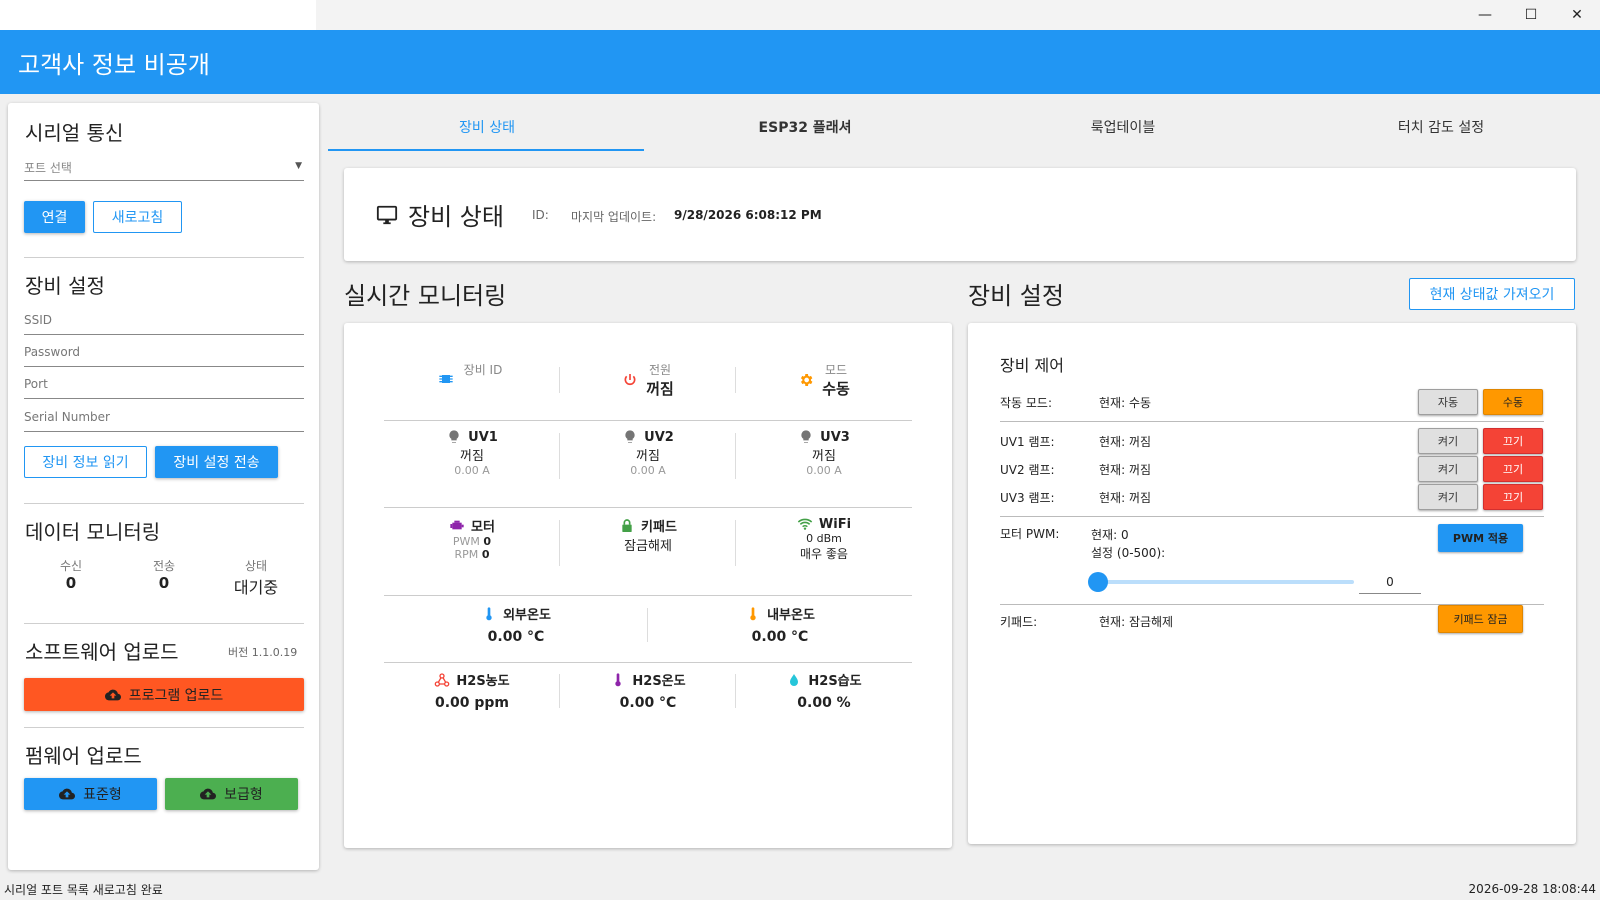 The height and width of the screenshot is (900, 1600). What do you see at coordinates (516, 624) in the screenshot?
I see `outer-temp-cell: 외부온도 0.00 °C` at bounding box center [516, 624].